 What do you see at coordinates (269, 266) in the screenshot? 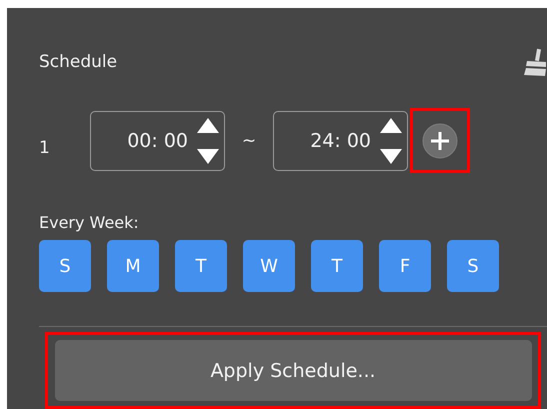
I see `day-toggle: W` at bounding box center [269, 266].